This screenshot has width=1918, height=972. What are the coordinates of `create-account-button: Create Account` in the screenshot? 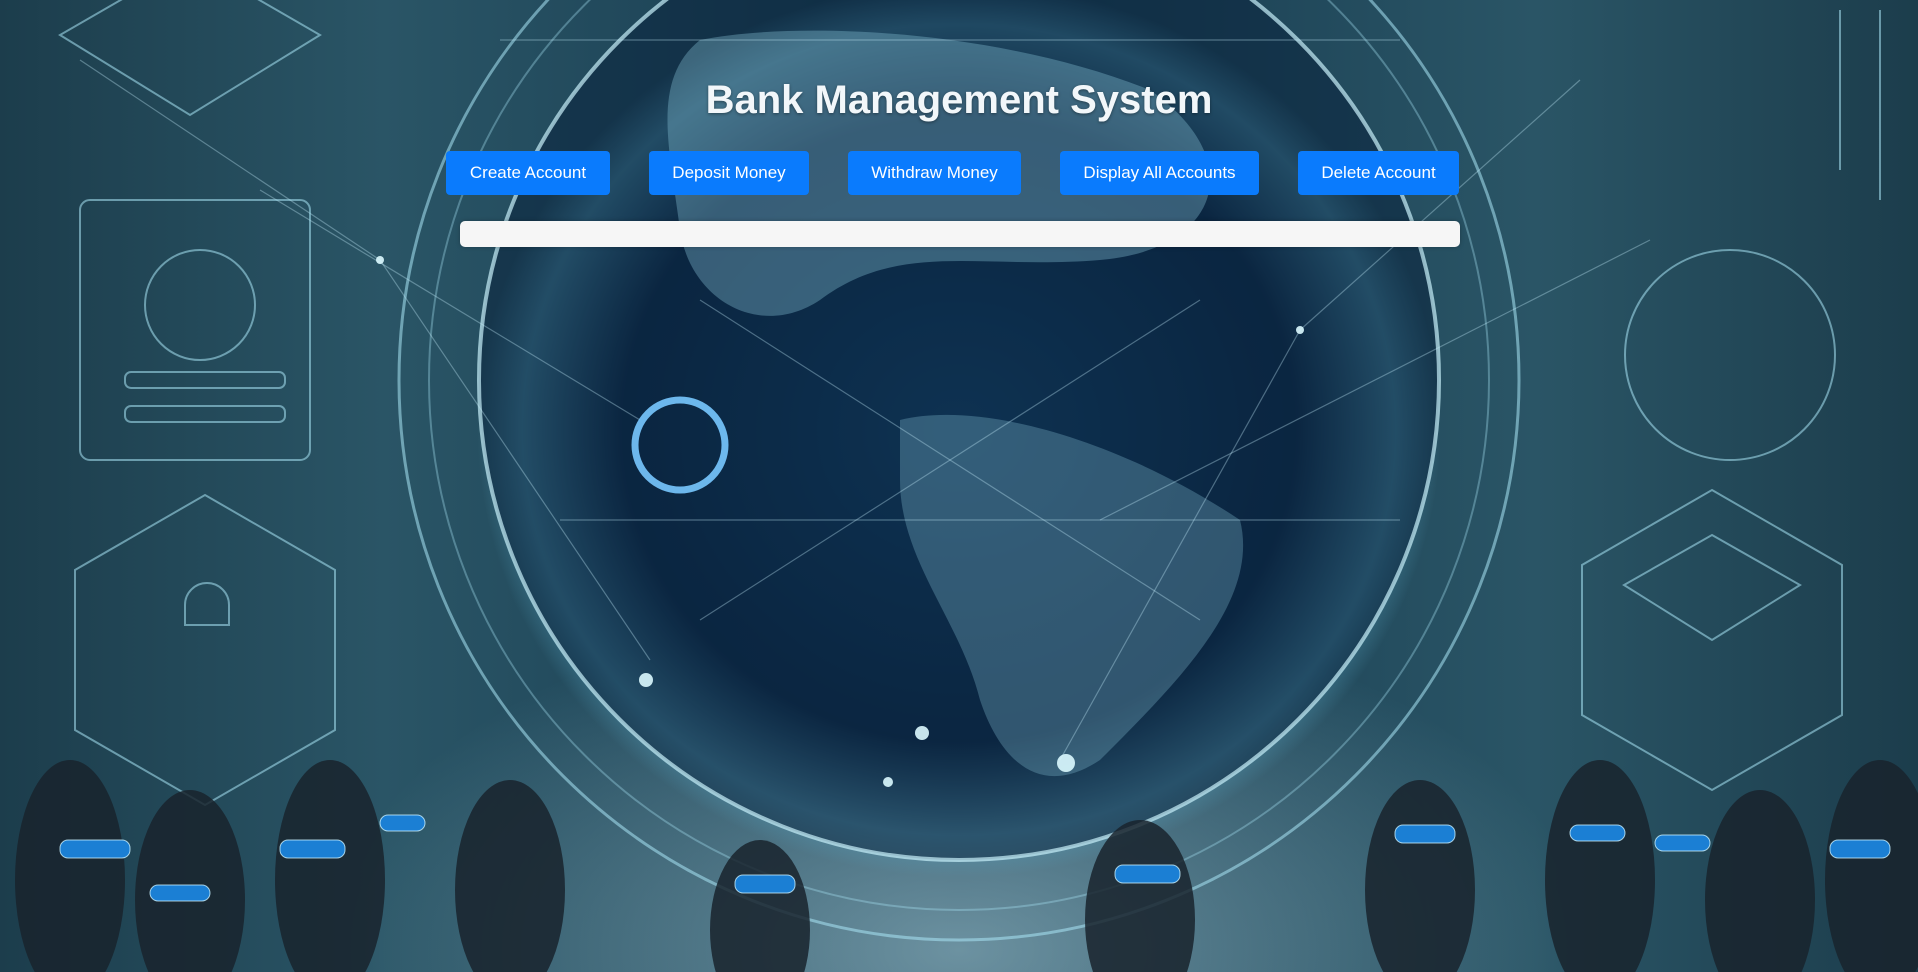 It's located at (528, 173).